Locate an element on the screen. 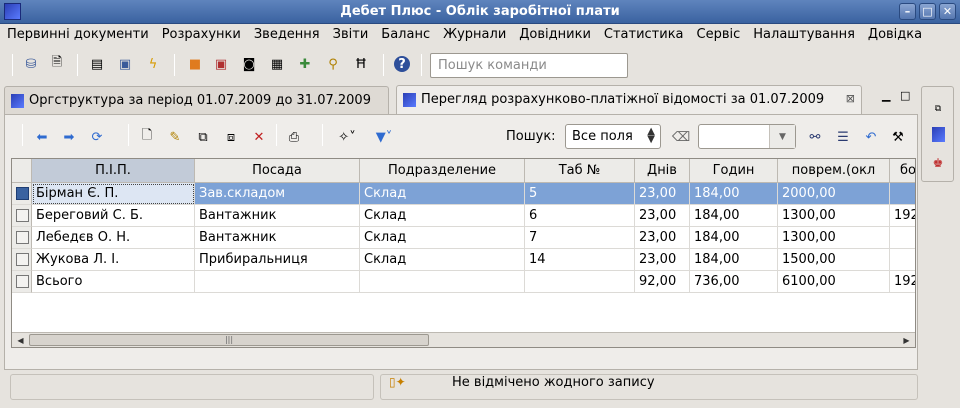 This screenshot has width=960, height=408. restore-icon: ⧉ is located at coordinates (938, 109).